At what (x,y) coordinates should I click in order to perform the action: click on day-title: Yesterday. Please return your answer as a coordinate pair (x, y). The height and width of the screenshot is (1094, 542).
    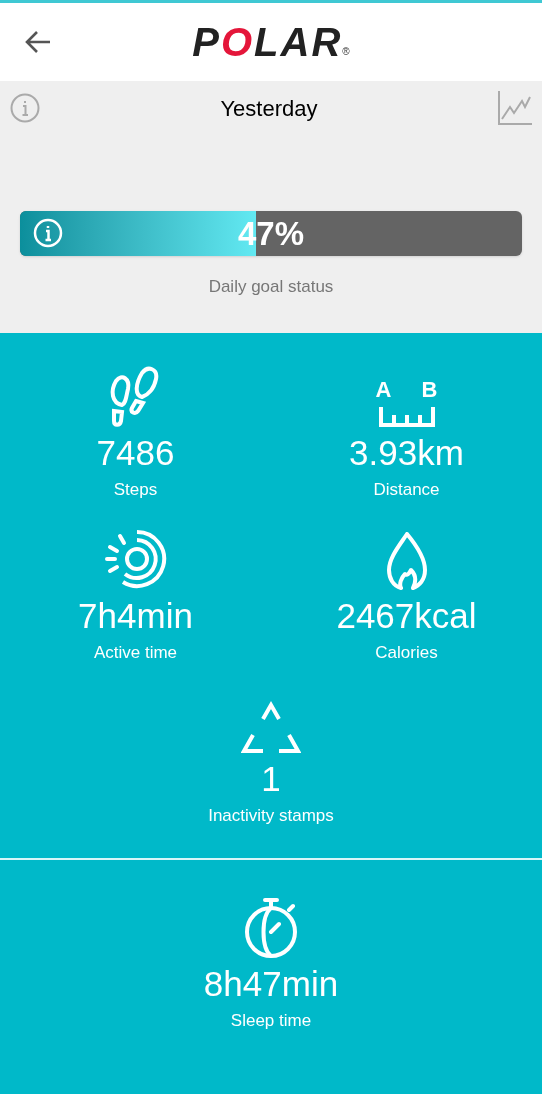
    Looking at the image, I should click on (269, 108).